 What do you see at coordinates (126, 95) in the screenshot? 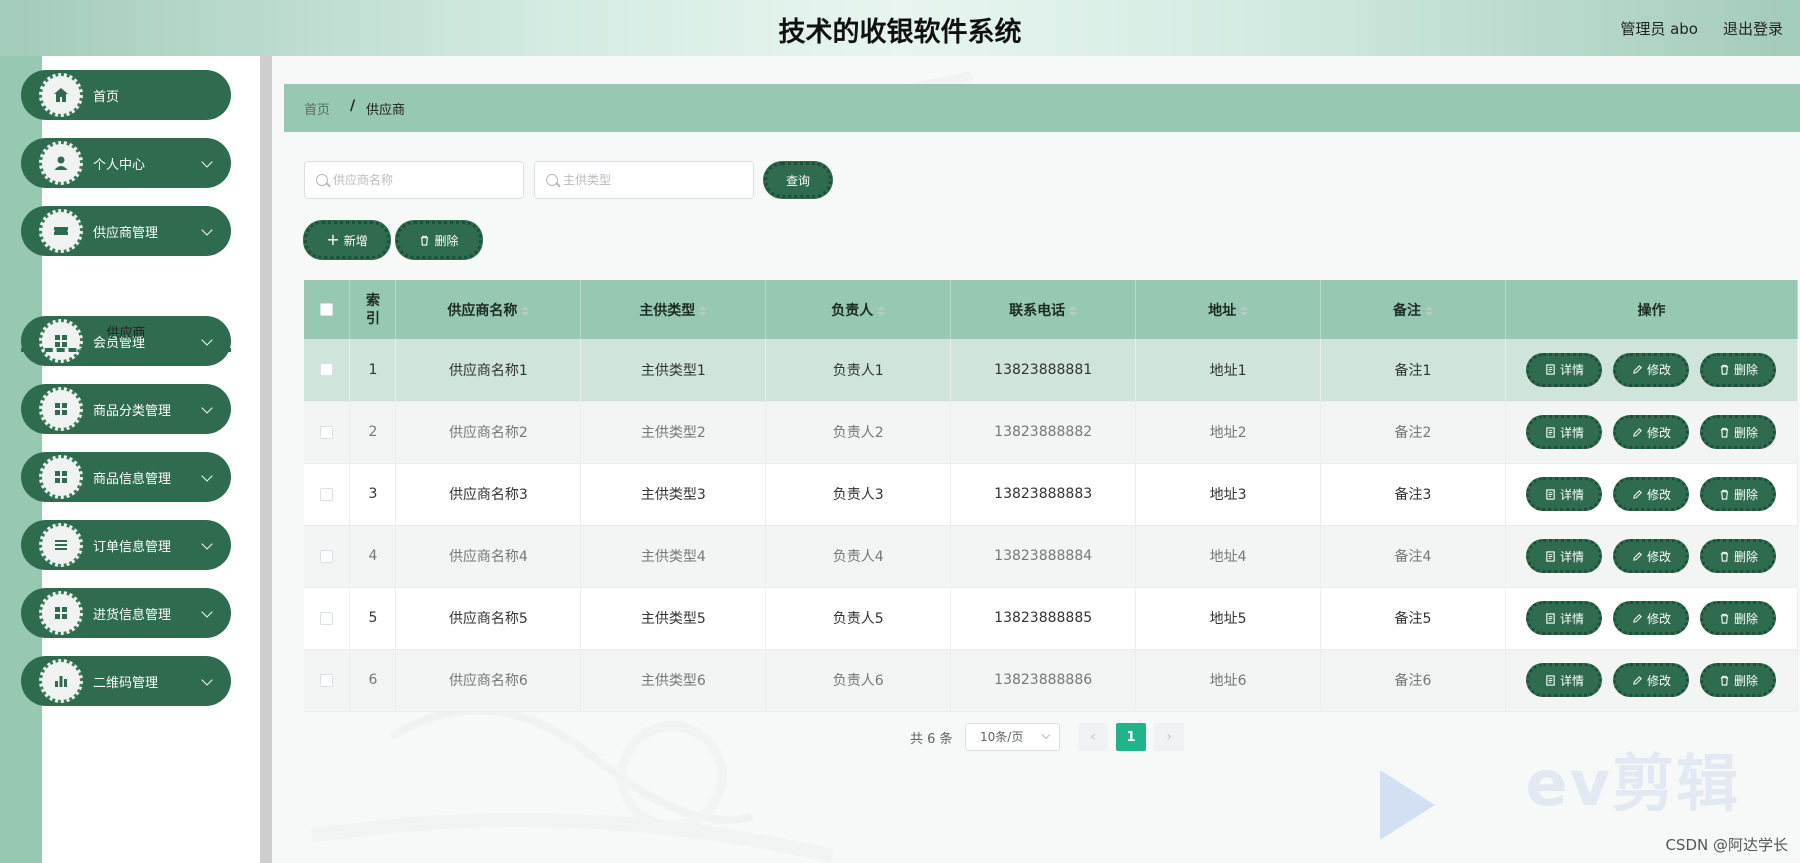
I see `sidebar-item-1: 首页` at bounding box center [126, 95].